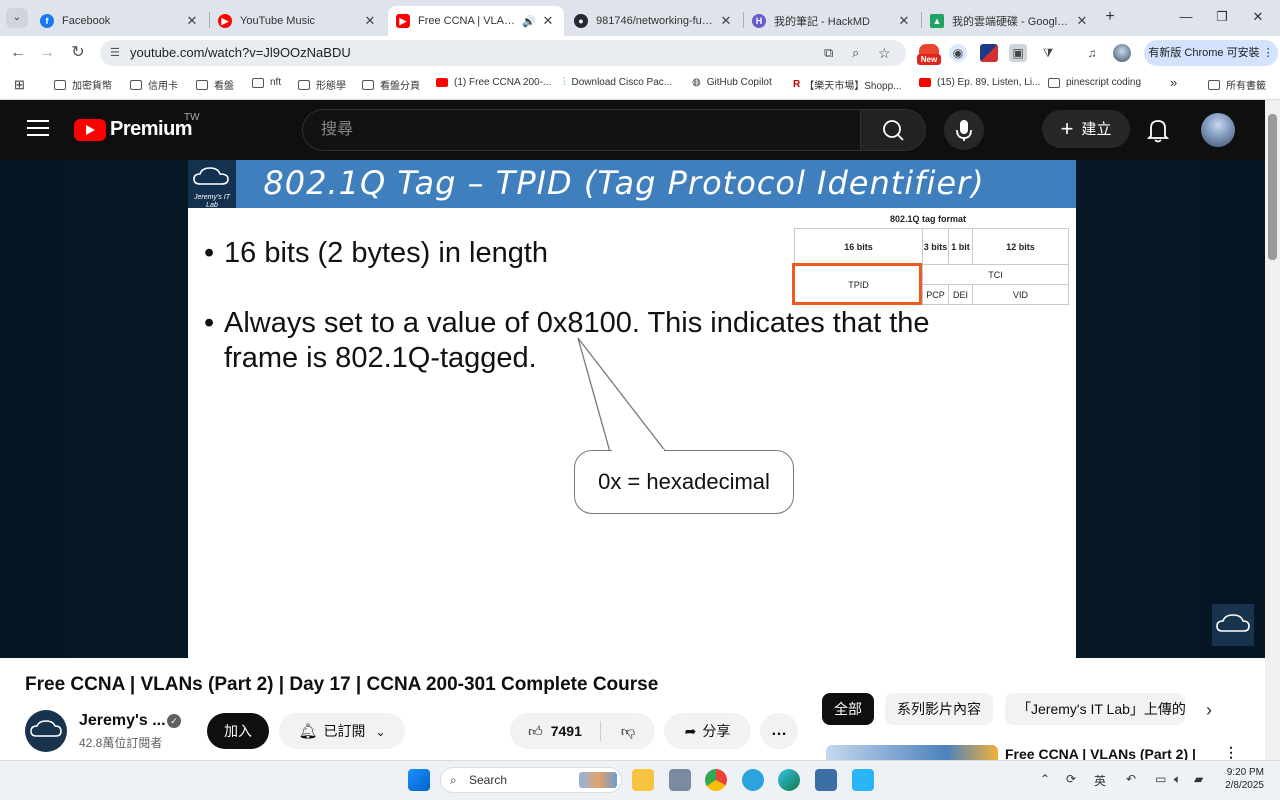 The width and height of the screenshot is (1280, 800). Describe the element at coordinates (989, 53) in the screenshot. I see `extension-icon` at that location.